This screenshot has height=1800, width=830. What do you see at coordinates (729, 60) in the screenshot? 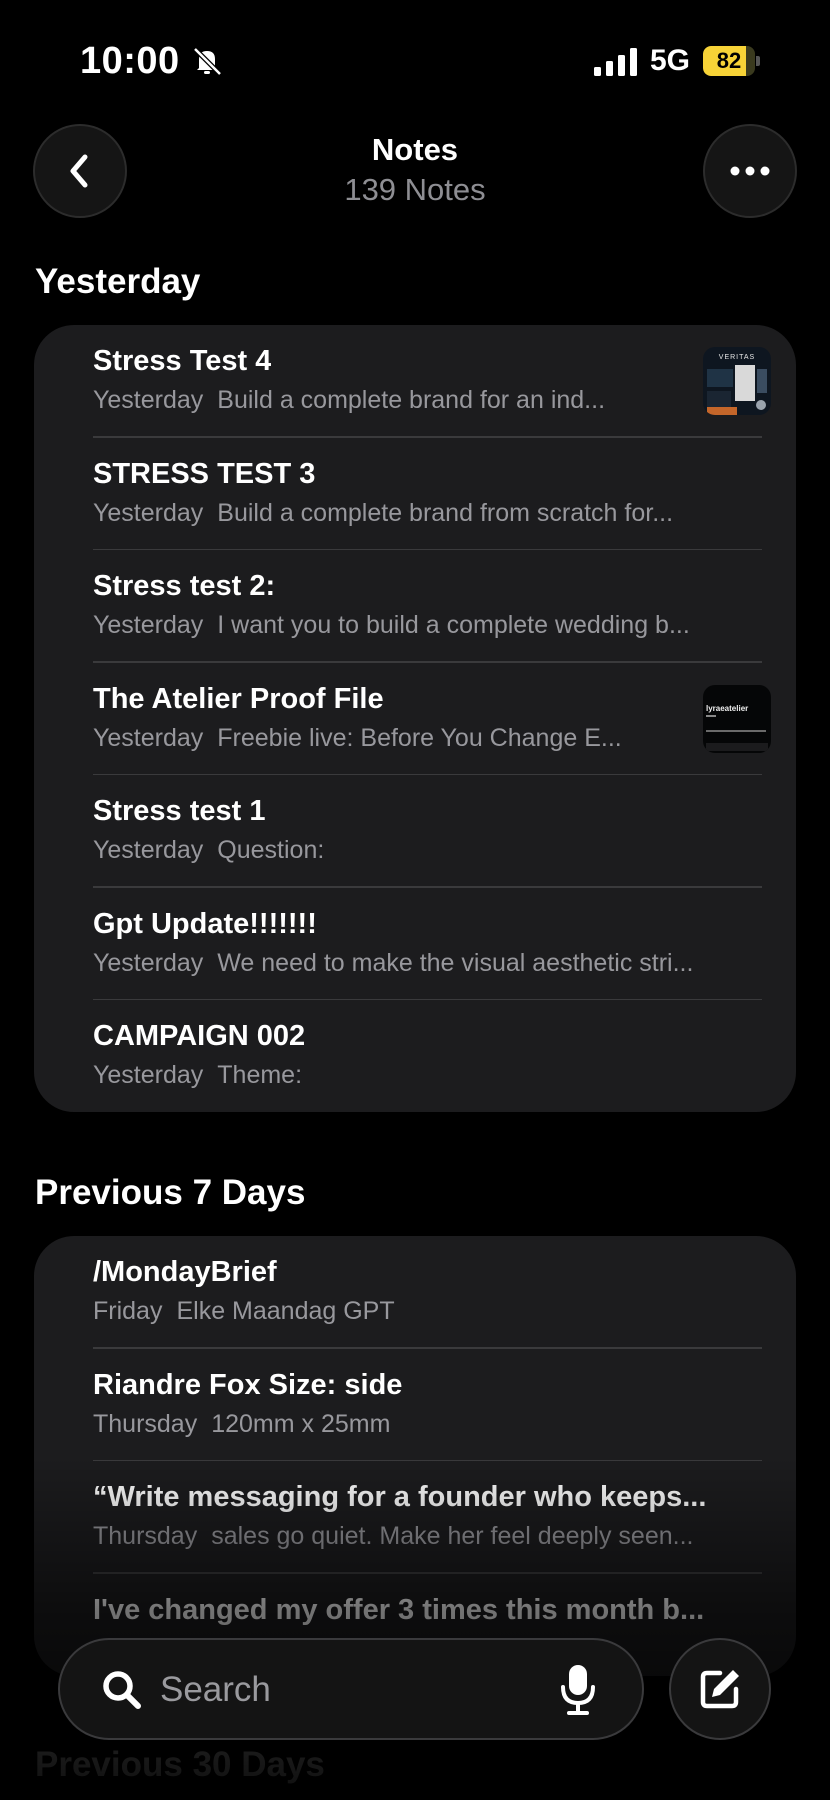
I see `battery-percent: 82` at bounding box center [729, 60].